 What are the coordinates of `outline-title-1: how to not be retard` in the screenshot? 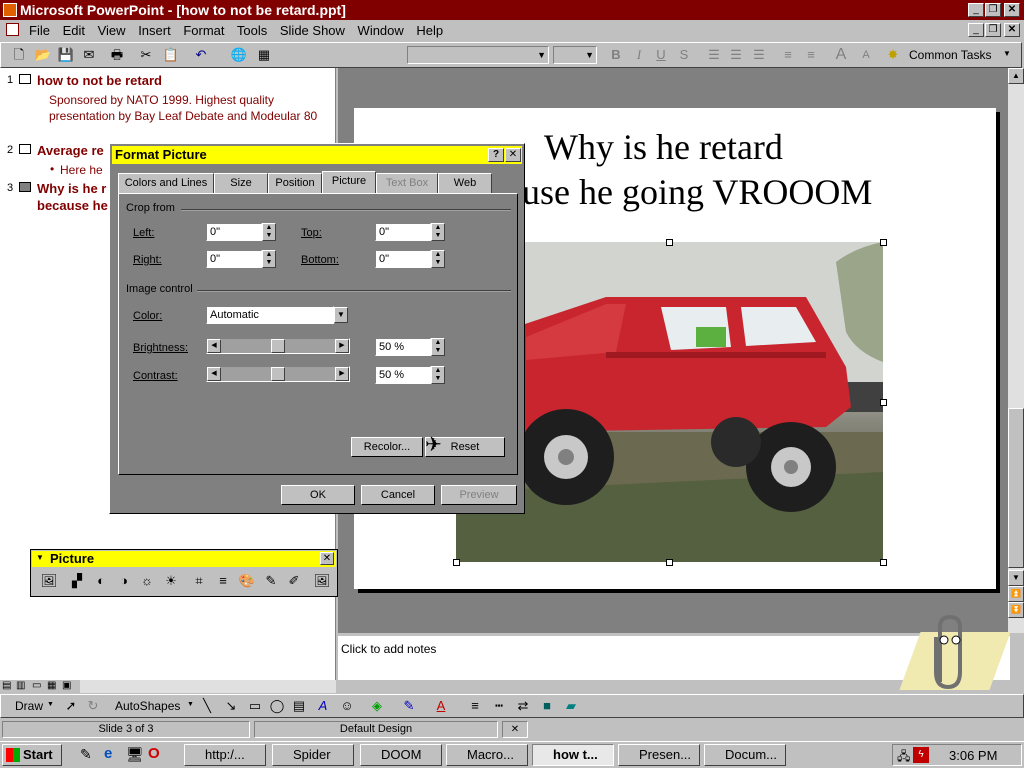 It's located at (99, 80).